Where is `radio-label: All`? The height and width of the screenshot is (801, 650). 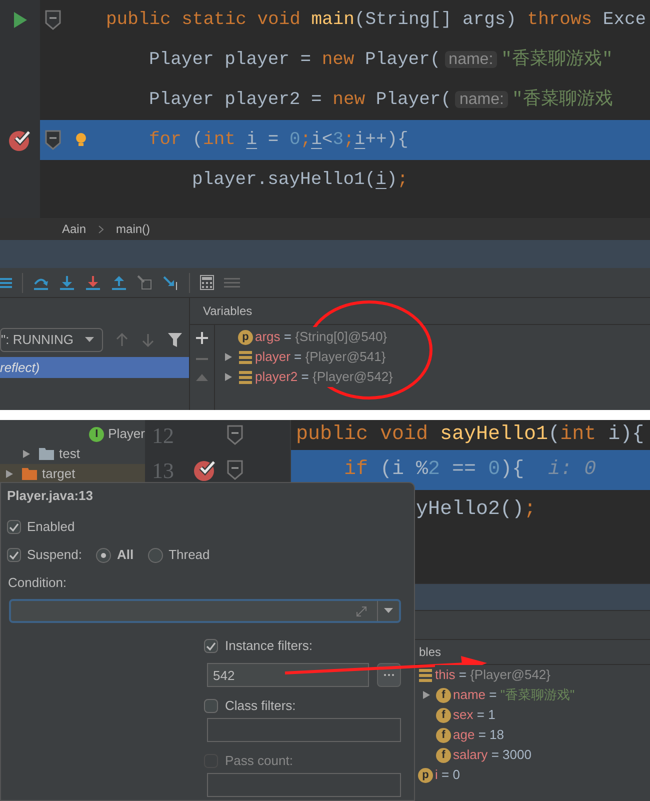 radio-label: All is located at coordinates (125, 555).